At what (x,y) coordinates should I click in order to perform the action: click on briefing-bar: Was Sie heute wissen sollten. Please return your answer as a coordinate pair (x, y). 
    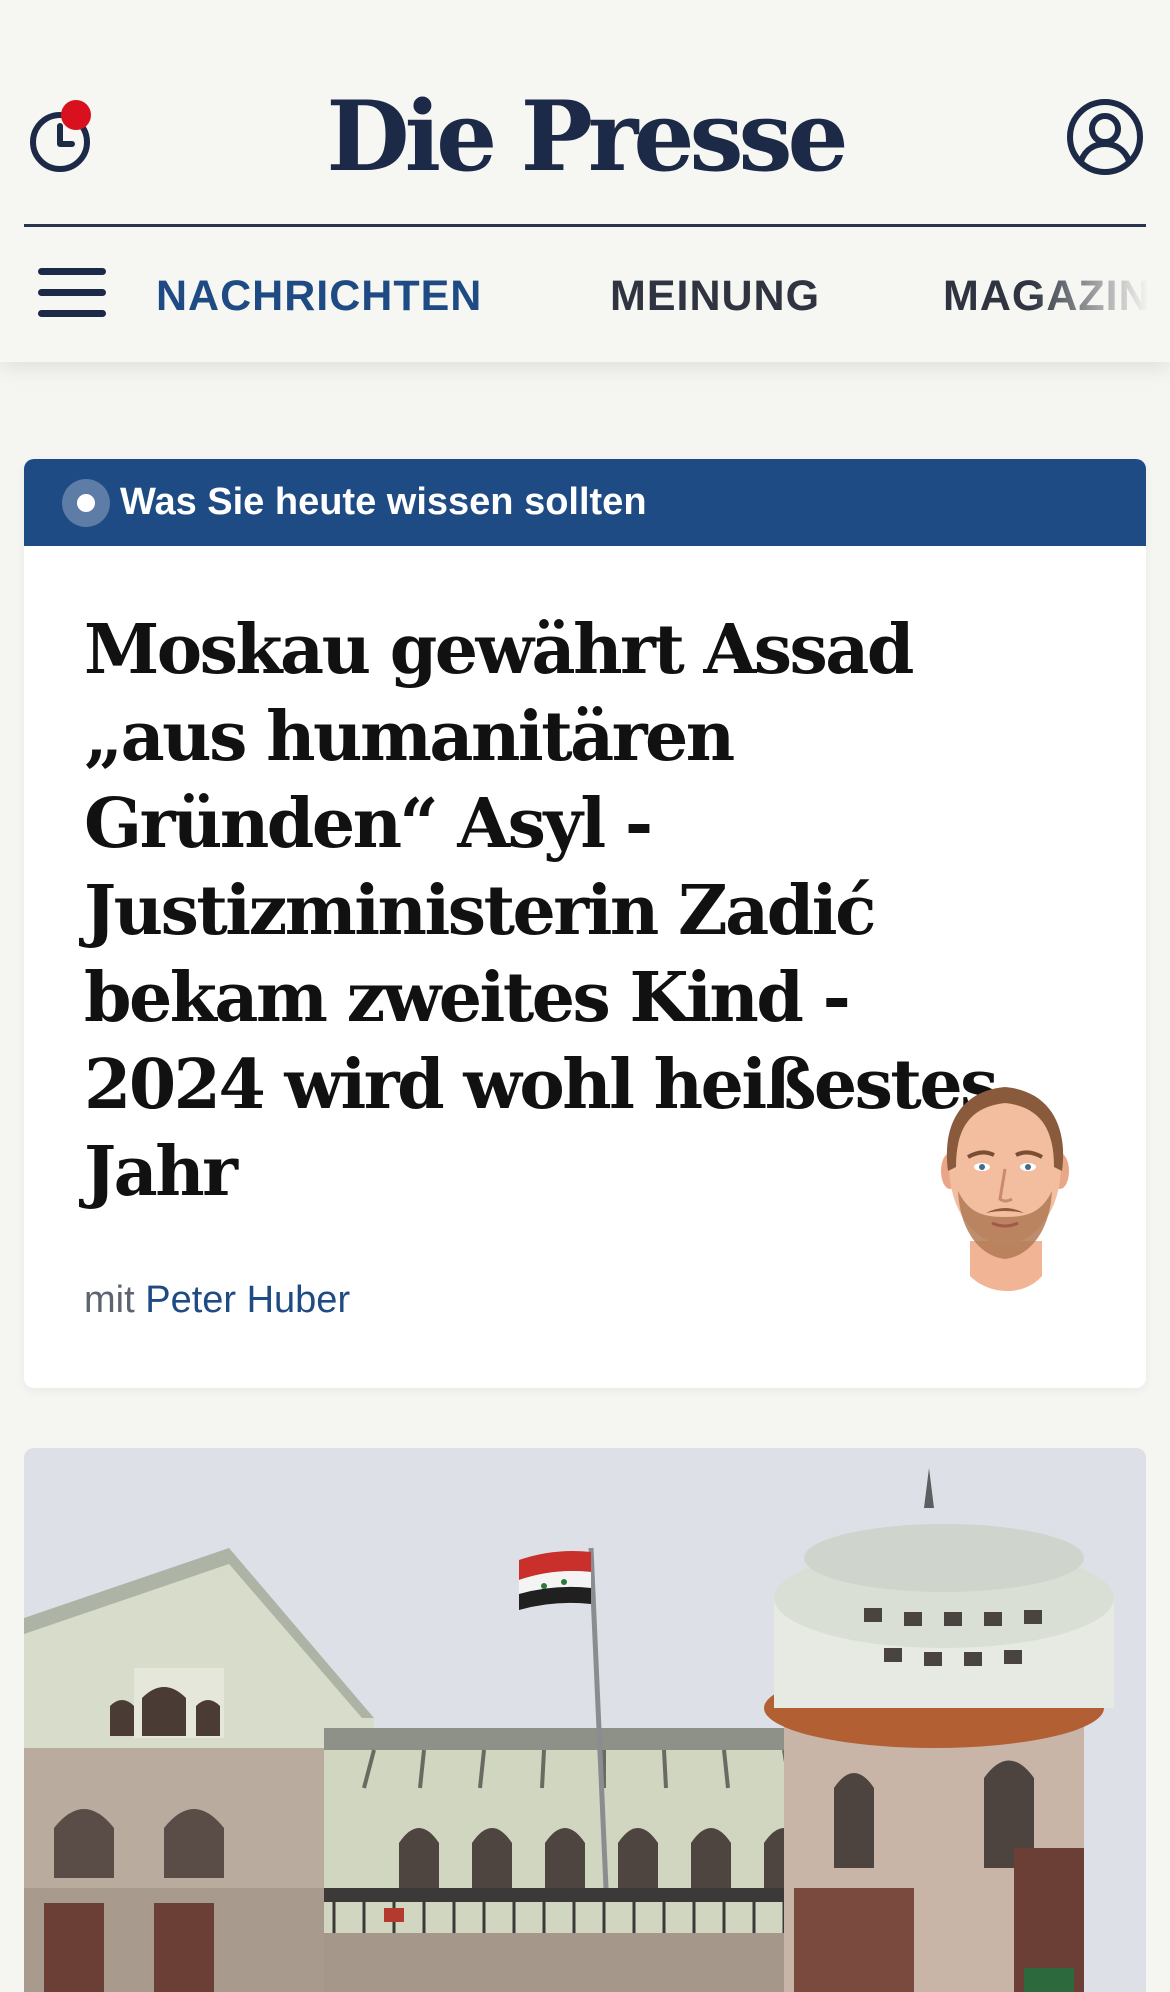
    Looking at the image, I should click on (585, 502).